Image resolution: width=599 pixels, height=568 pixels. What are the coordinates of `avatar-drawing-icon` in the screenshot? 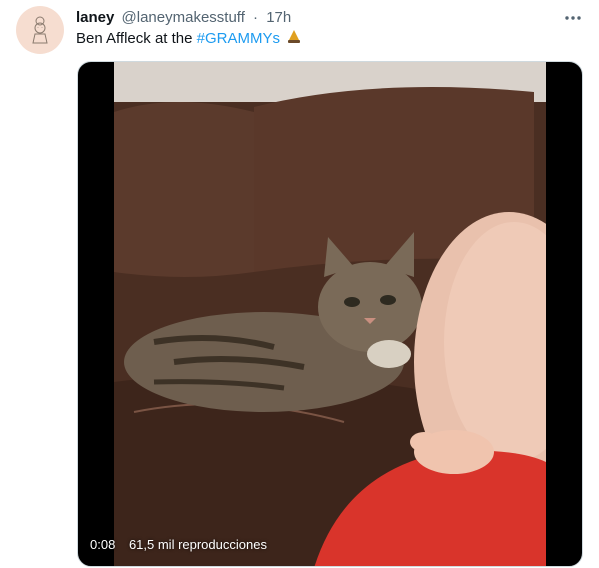 It's located at (40, 30).